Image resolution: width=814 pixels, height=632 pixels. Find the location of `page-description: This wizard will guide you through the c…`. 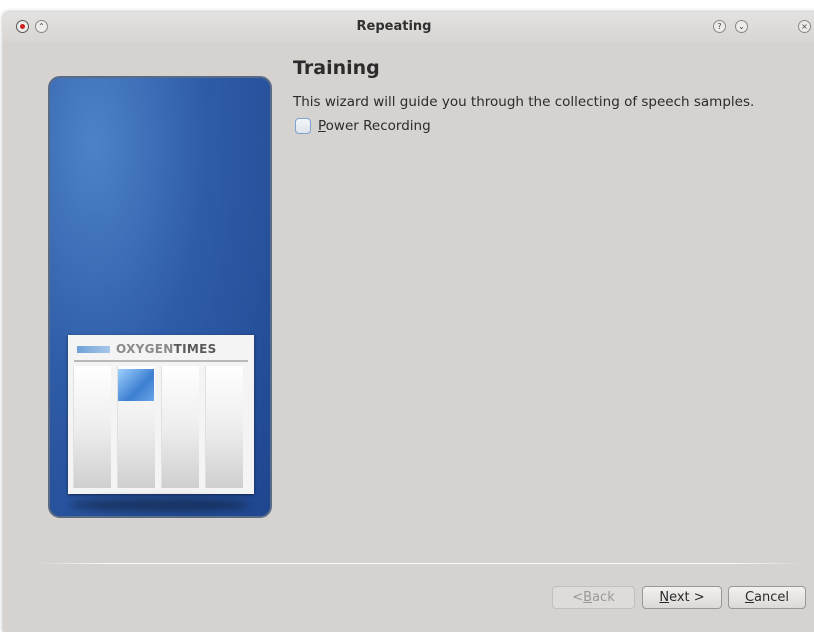

page-description: This wizard will guide you through the c… is located at coordinates (524, 102).